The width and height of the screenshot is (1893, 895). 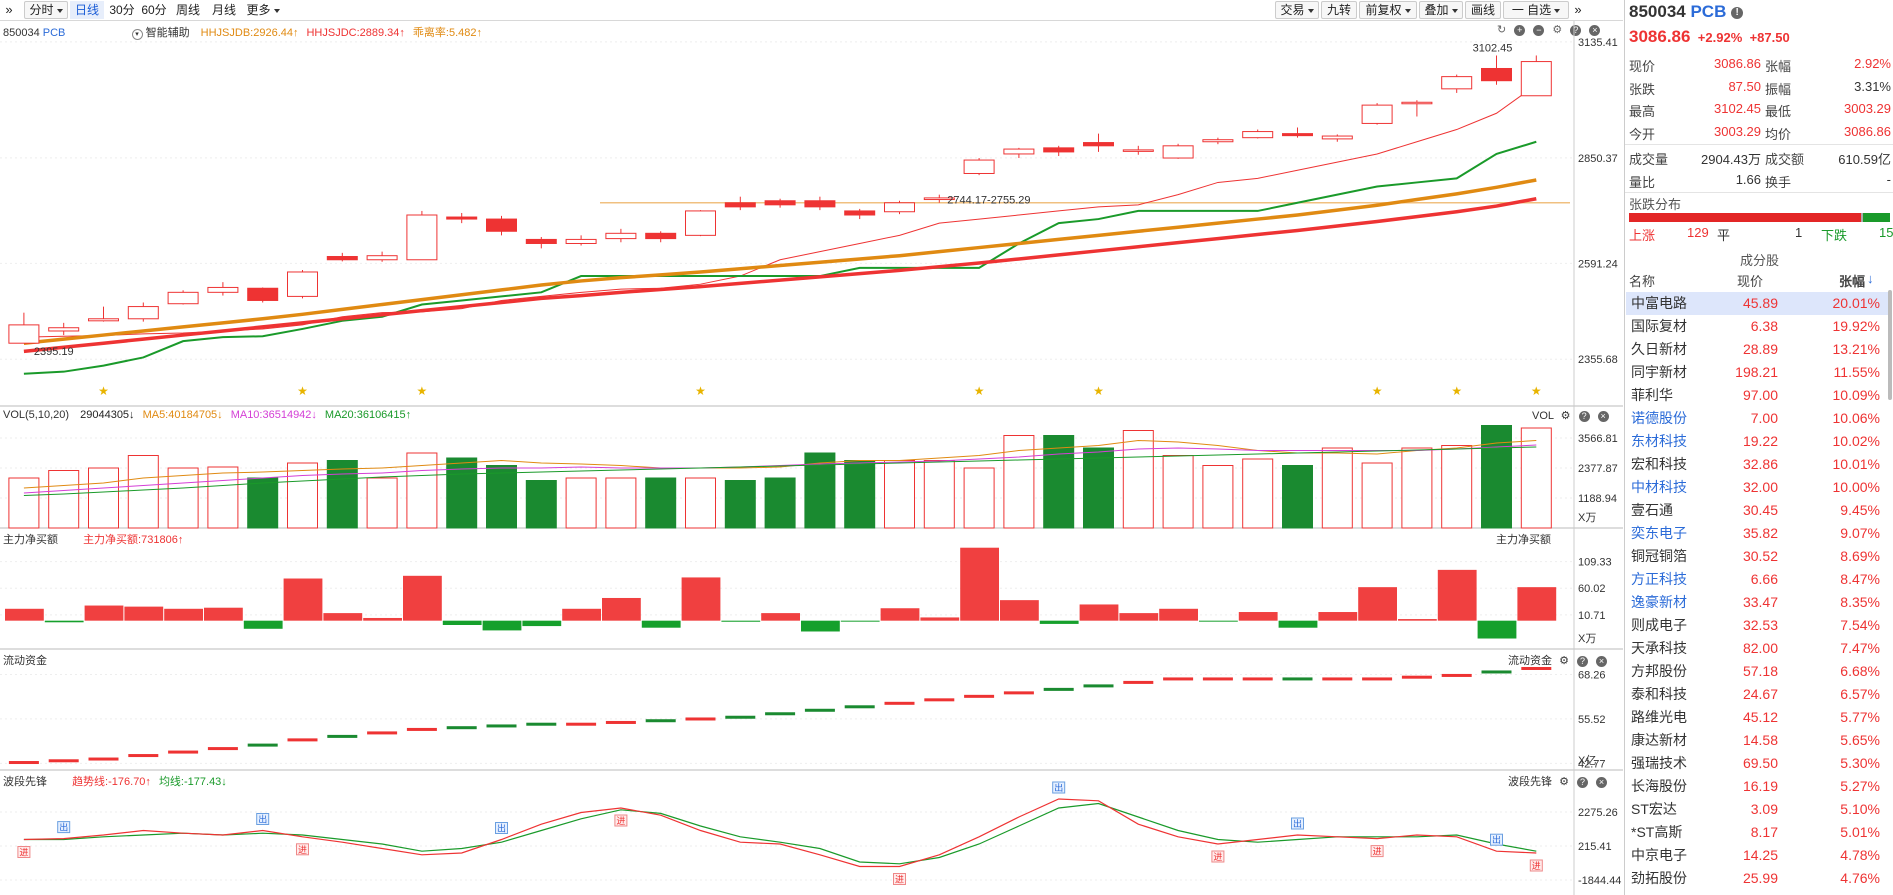 What do you see at coordinates (1757, 717) in the screenshot?
I see `list-item: 路维光电 45.12 5.77%` at bounding box center [1757, 717].